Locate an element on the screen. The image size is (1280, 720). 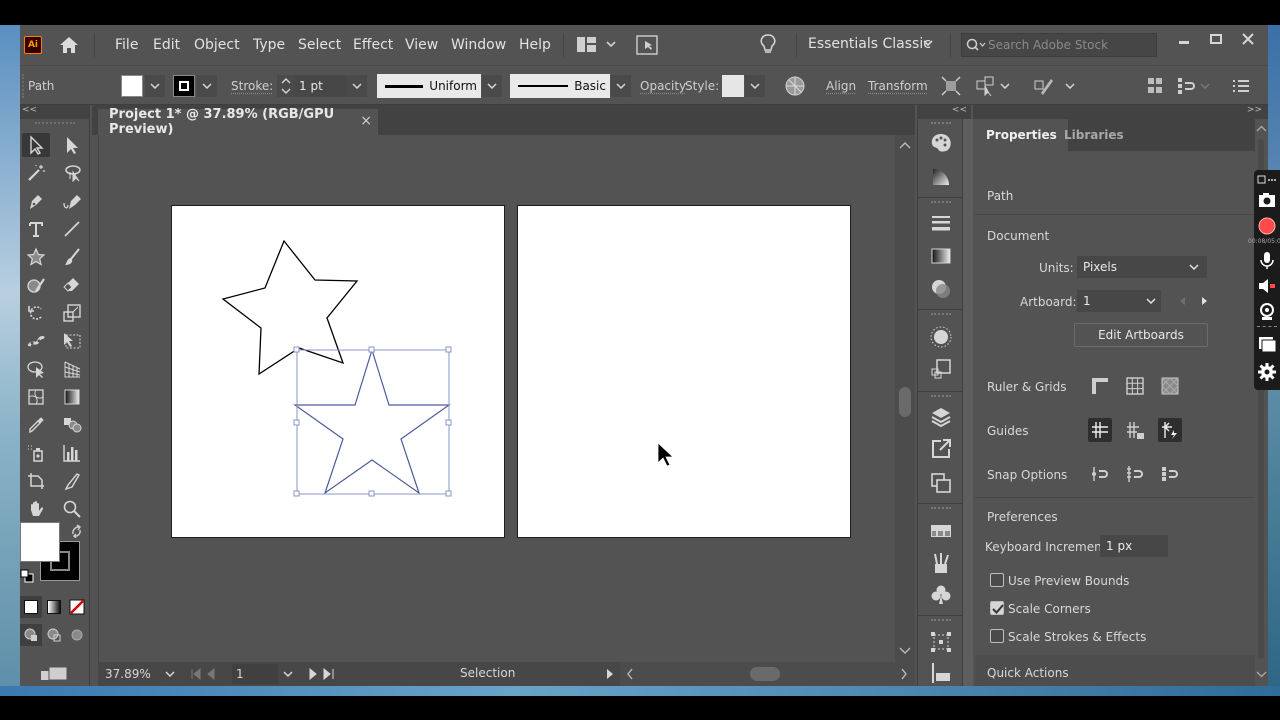
camera-icon is located at coordinates (1267, 200).